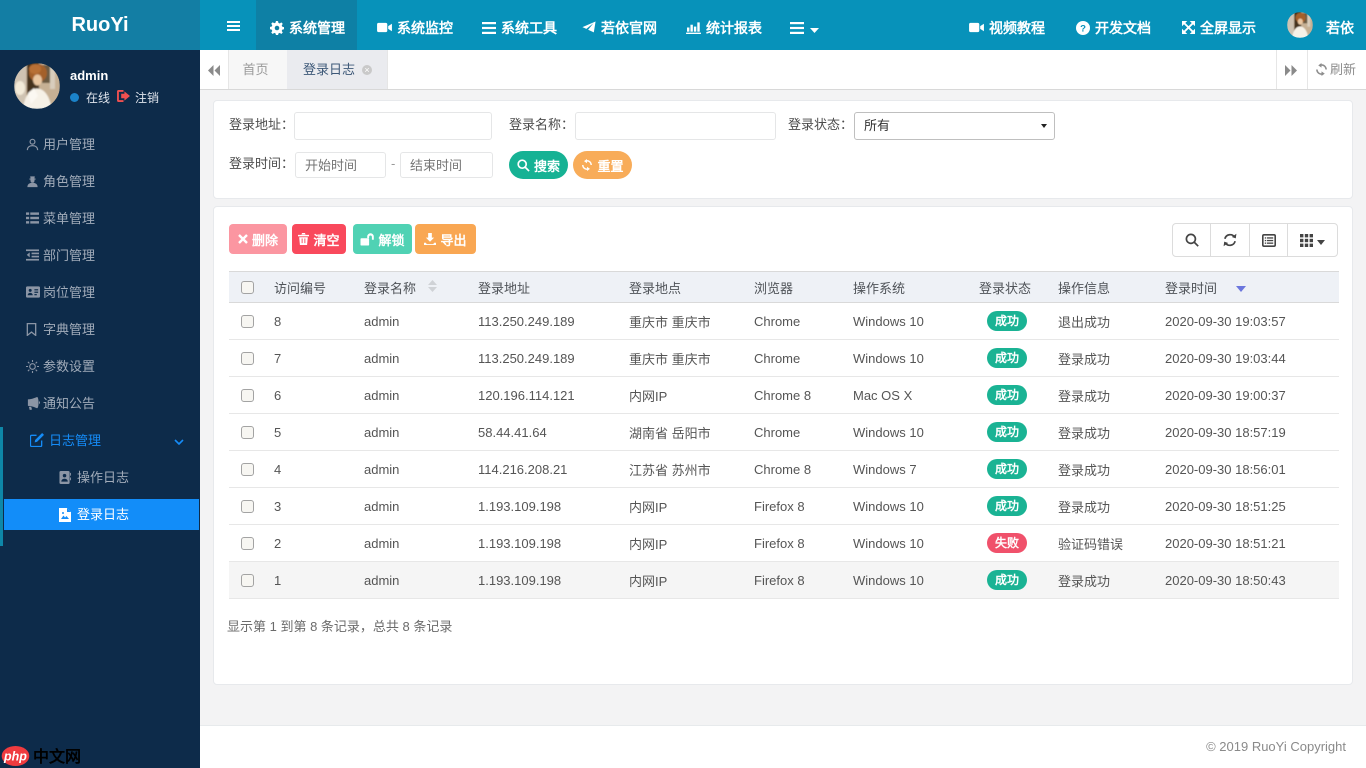 The height and width of the screenshot is (768, 1366). I want to click on svg-text: php, so click(15, 757).